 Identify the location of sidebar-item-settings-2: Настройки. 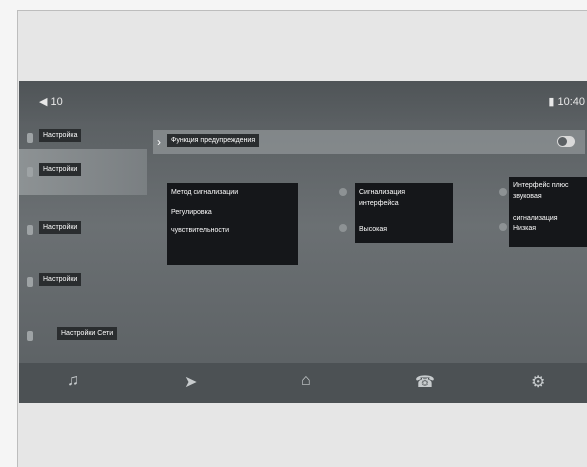
(83, 172).